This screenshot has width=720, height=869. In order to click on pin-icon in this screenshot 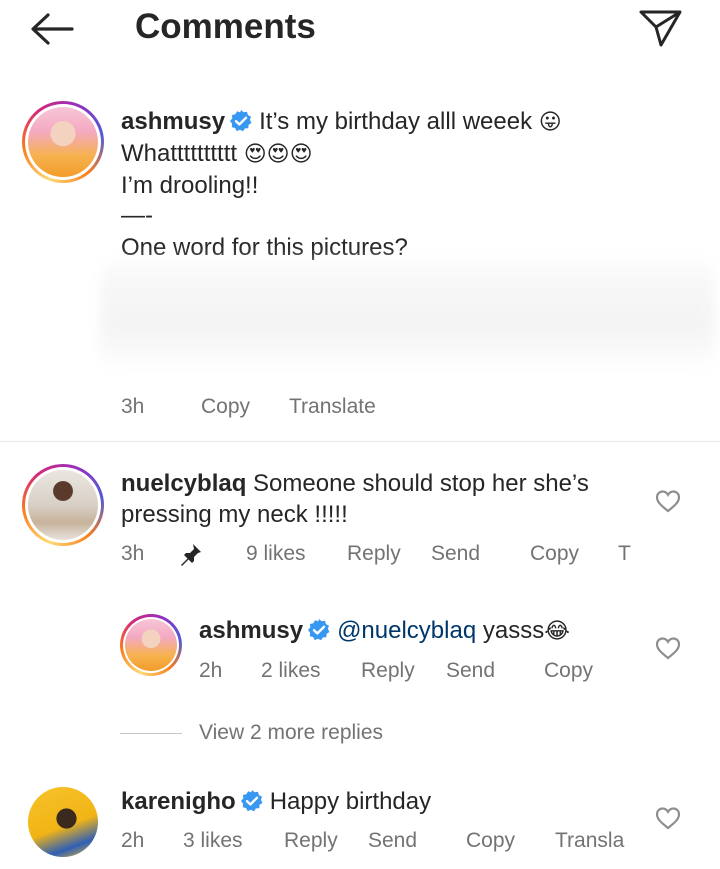, I will do `click(191, 555)`.